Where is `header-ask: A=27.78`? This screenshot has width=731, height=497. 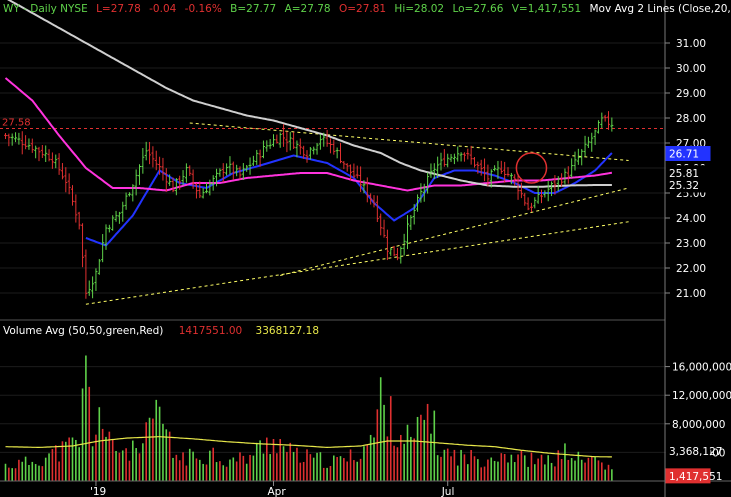 header-ask: A=27.78 is located at coordinates (308, 9).